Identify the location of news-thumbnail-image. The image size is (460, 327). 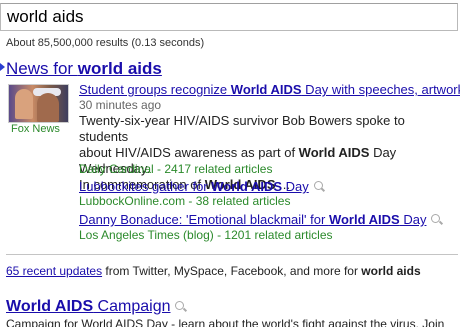
(38, 103).